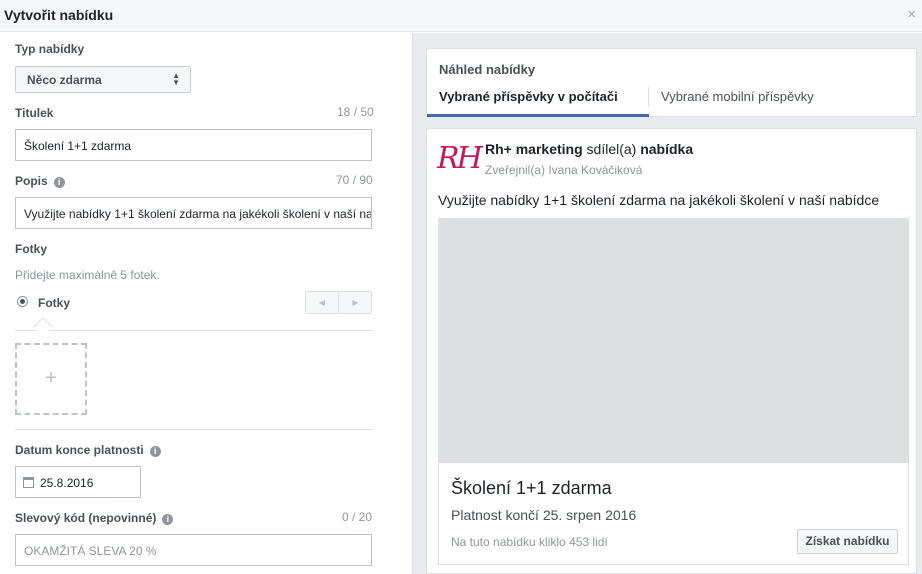  I want to click on promo-counter: 0 / 20, so click(357, 517).